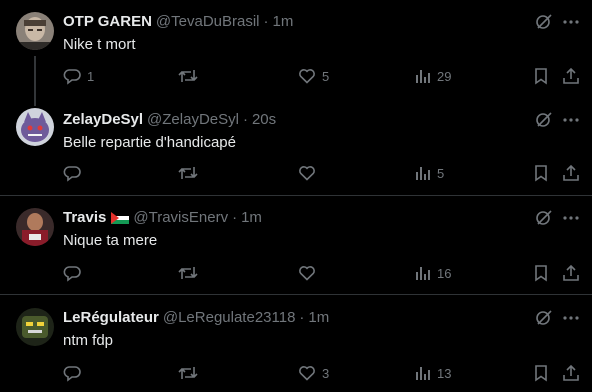 This screenshot has width=592, height=392. What do you see at coordinates (229, 318) in the screenshot?
I see `user-handle: @LeRegulate23118` at bounding box center [229, 318].